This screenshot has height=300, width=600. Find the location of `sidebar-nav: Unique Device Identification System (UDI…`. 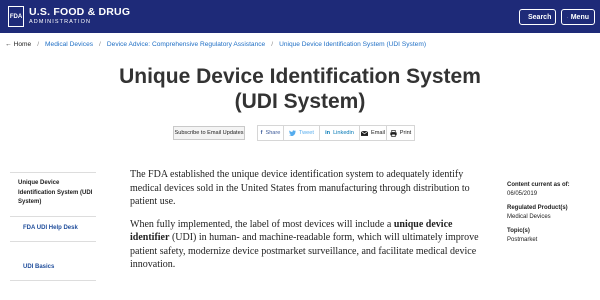

sidebar-nav: Unique Device Identification System (UDI… is located at coordinates (53, 226).